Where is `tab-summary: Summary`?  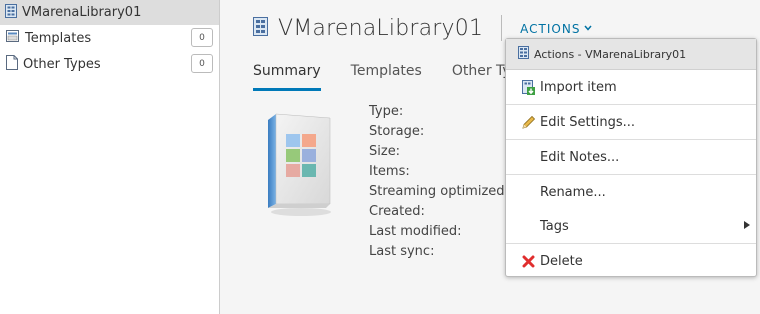 tab-summary: Summary is located at coordinates (287, 74).